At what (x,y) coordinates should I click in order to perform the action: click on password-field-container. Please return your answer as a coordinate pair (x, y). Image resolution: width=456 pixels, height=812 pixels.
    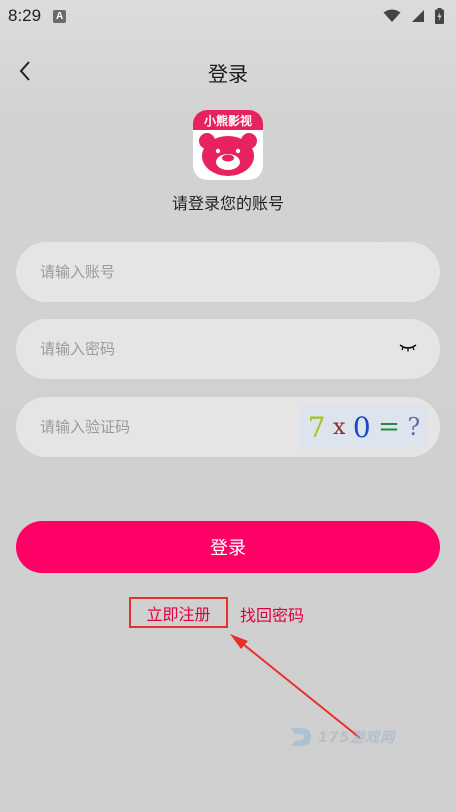
    Looking at the image, I should click on (228, 349).